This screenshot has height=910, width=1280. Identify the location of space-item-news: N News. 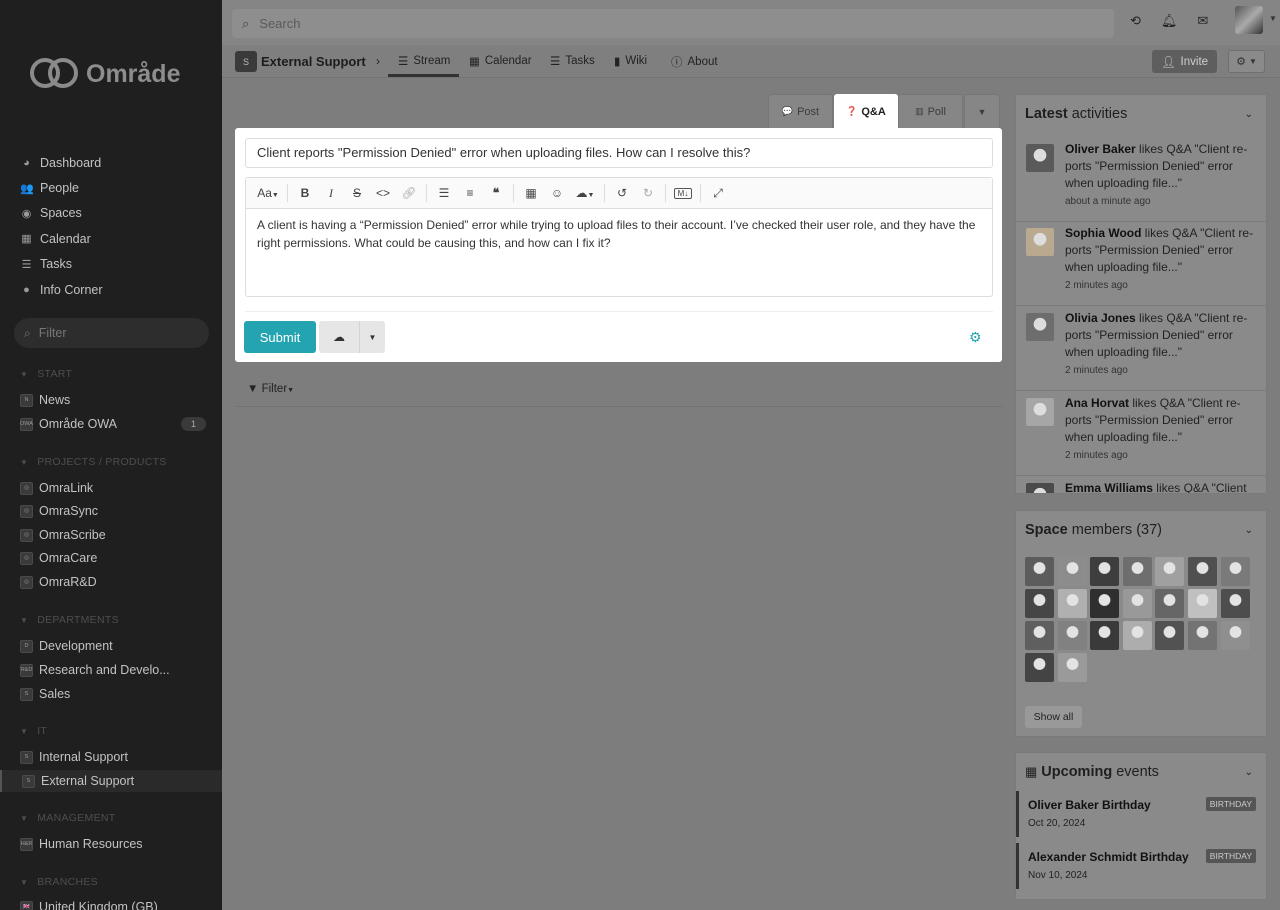
(115, 400).